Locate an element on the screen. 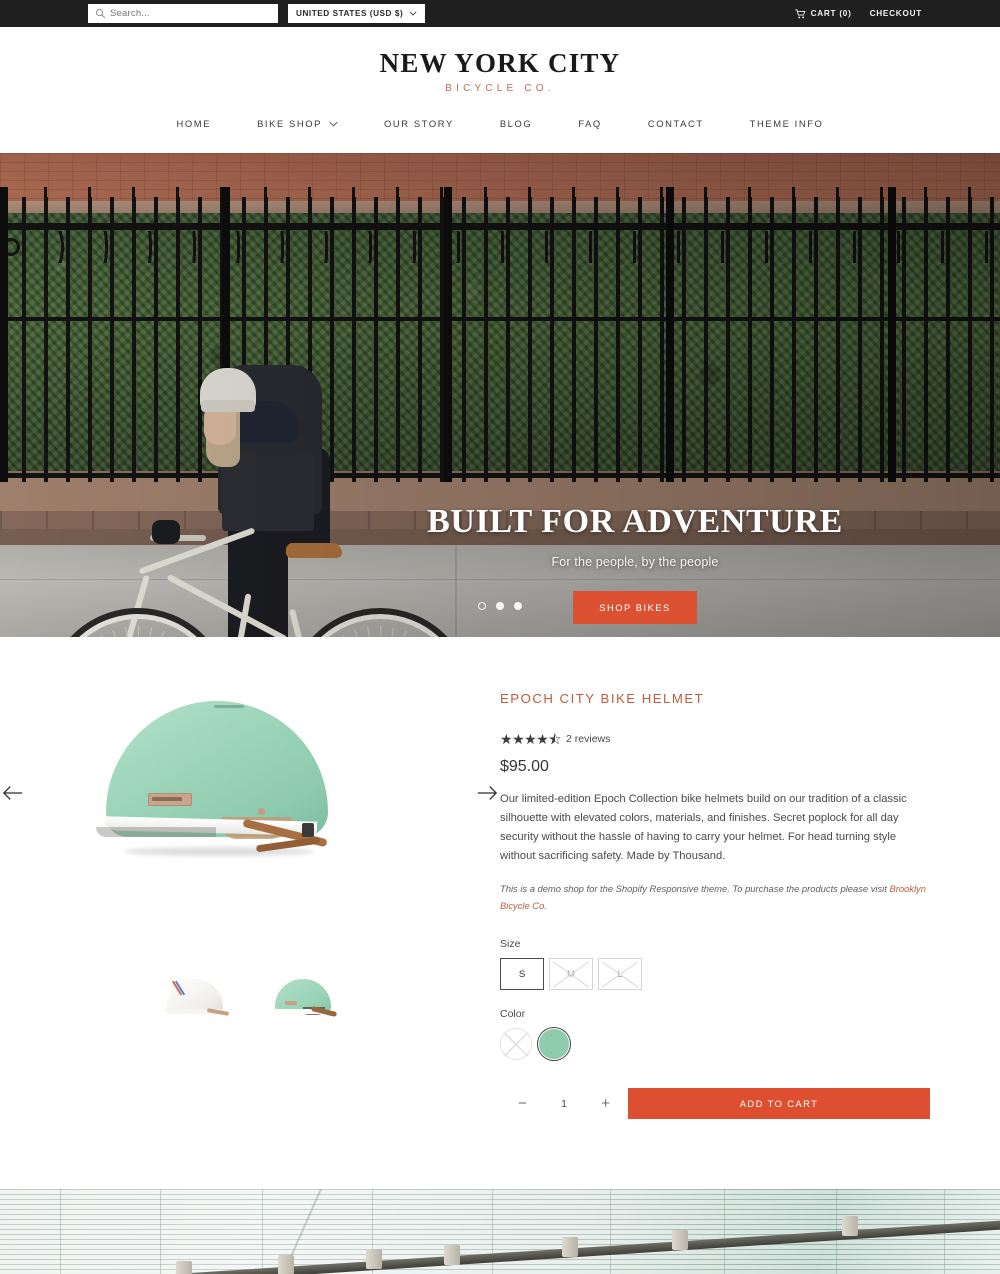 This screenshot has width=1000, height=1274. rating-stars: ★ ★ ★ ★ ⯪ is located at coordinates (531, 739).